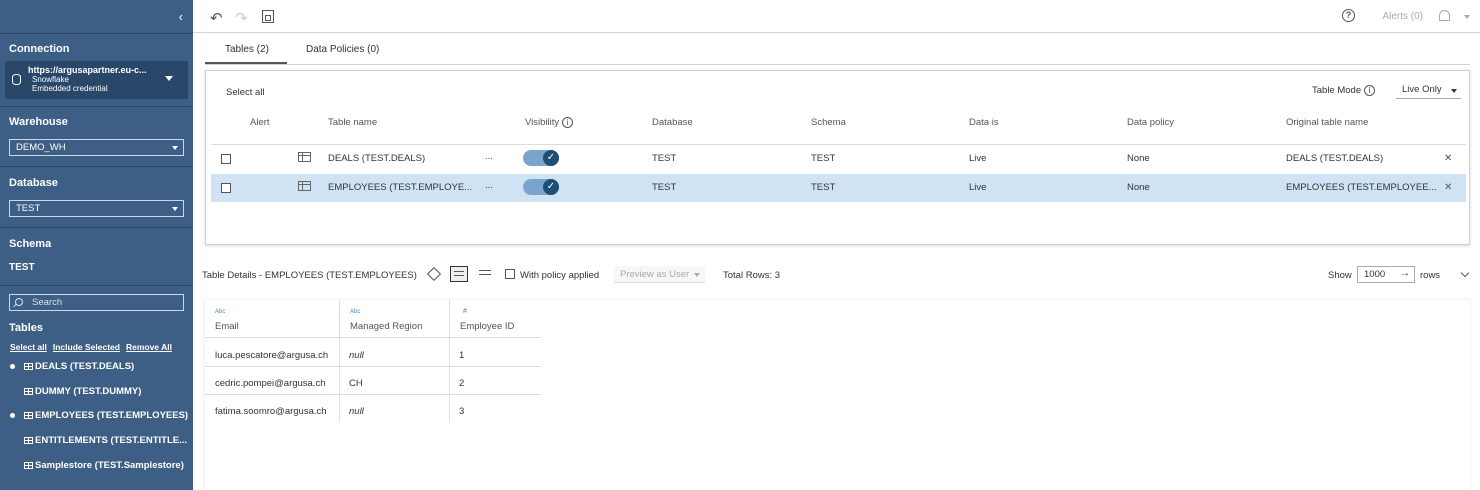  I want to click on col-data-policy: Data policy, so click(1150, 122).